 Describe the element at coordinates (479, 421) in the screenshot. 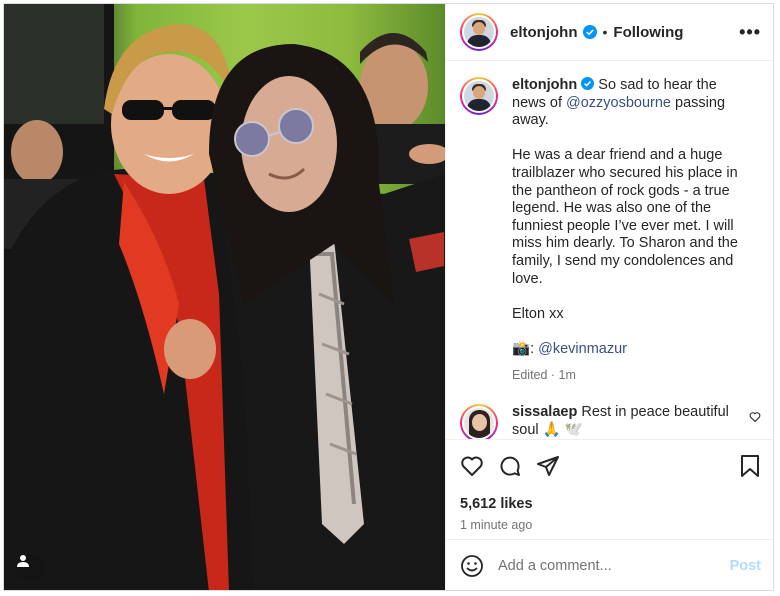

I see `commenter-avatar` at that location.